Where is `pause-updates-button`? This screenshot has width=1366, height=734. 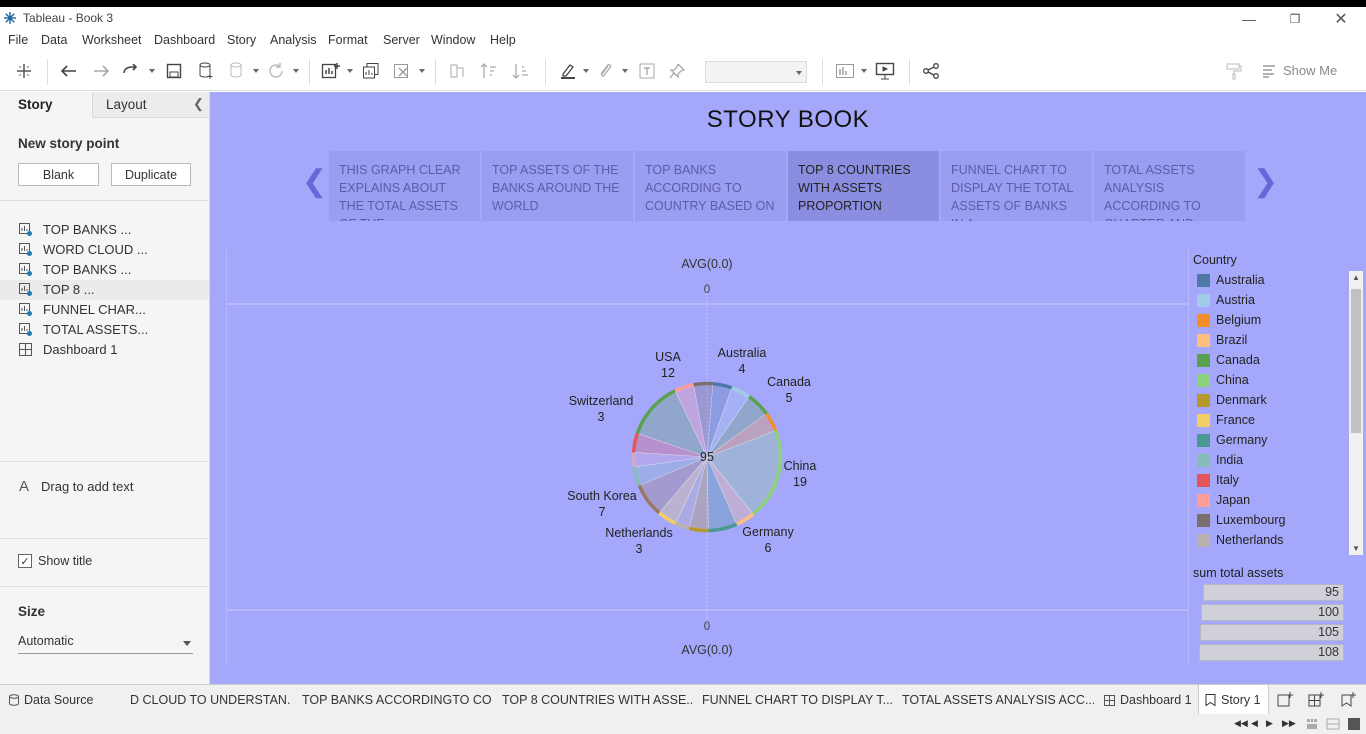 pause-updates-button is located at coordinates (237, 71).